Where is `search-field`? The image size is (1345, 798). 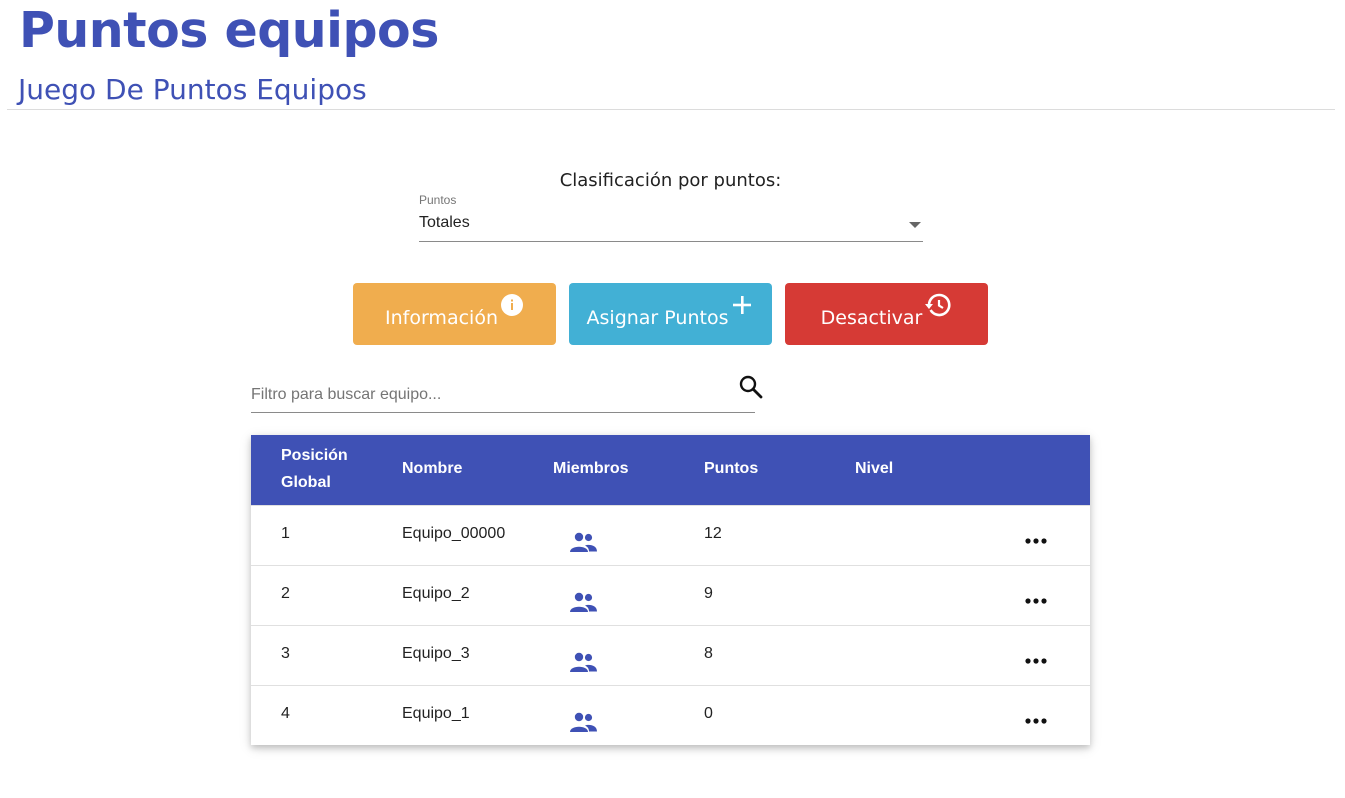 search-field is located at coordinates (503, 395).